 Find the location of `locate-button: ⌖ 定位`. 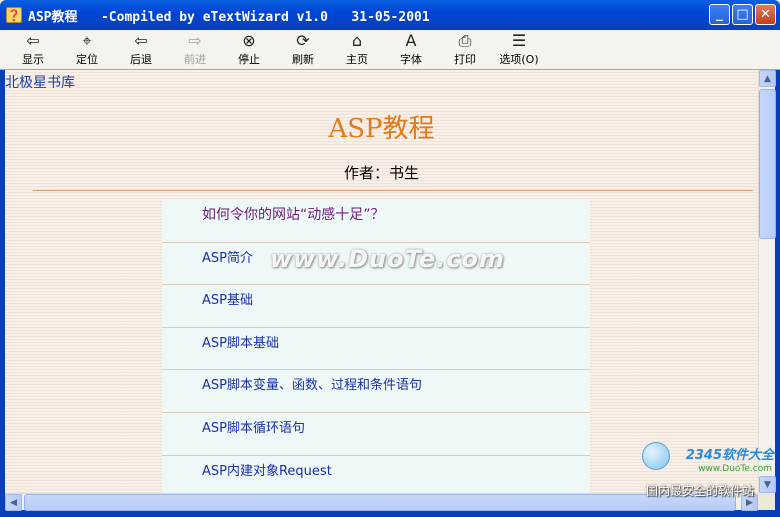

locate-button: ⌖ 定位 is located at coordinates (87, 50).